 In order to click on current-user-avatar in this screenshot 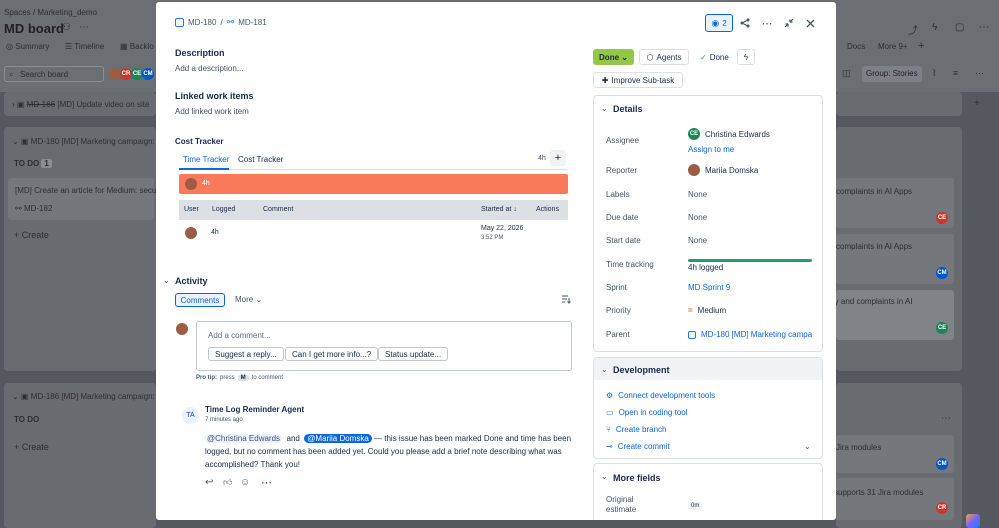, I will do `click(182, 329)`.